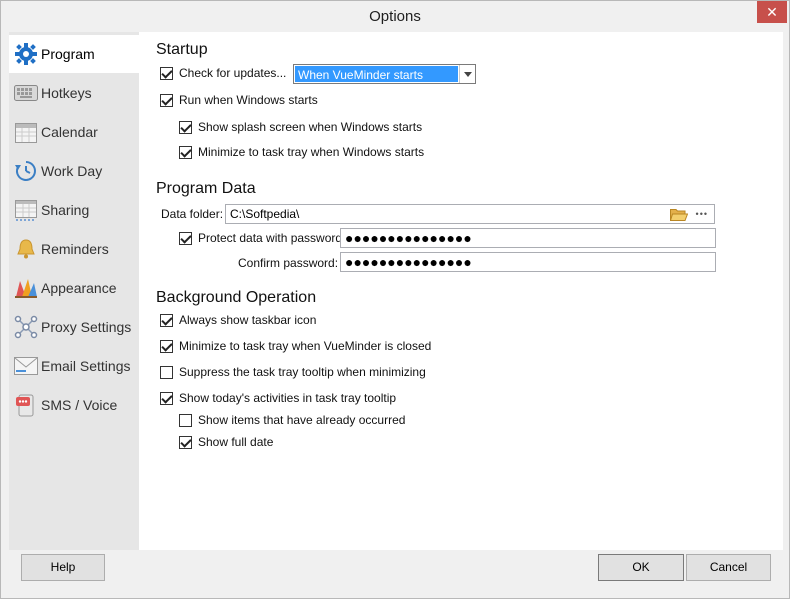 The width and height of the screenshot is (790, 599). I want to click on sidebar-item-email-settings: Email Settings, so click(74, 366).